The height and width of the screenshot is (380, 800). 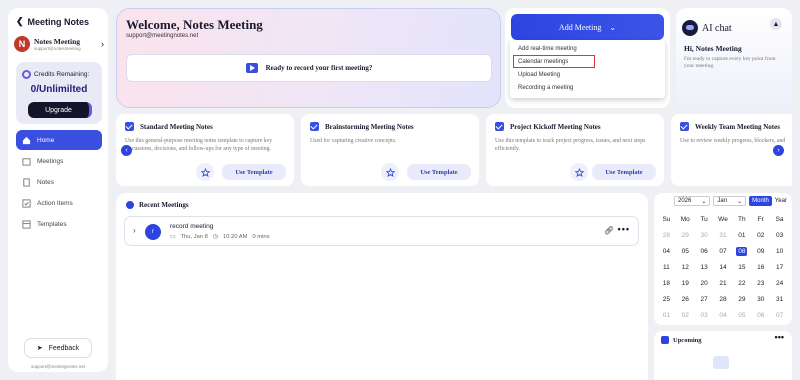 What do you see at coordinates (781, 201) in the screenshot?
I see `year-view-button: Year` at bounding box center [781, 201].